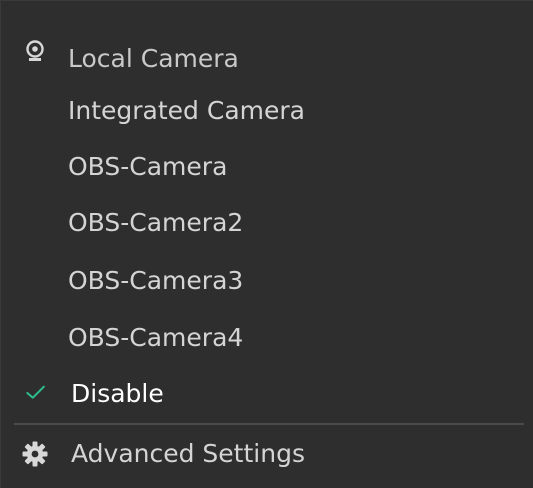 Image resolution: width=533 pixels, height=488 pixels. What do you see at coordinates (267, 281) in the screenshot?
I see `menu-item-obs-camera3: OBS-Camera3` at bounding box center [267, 281].